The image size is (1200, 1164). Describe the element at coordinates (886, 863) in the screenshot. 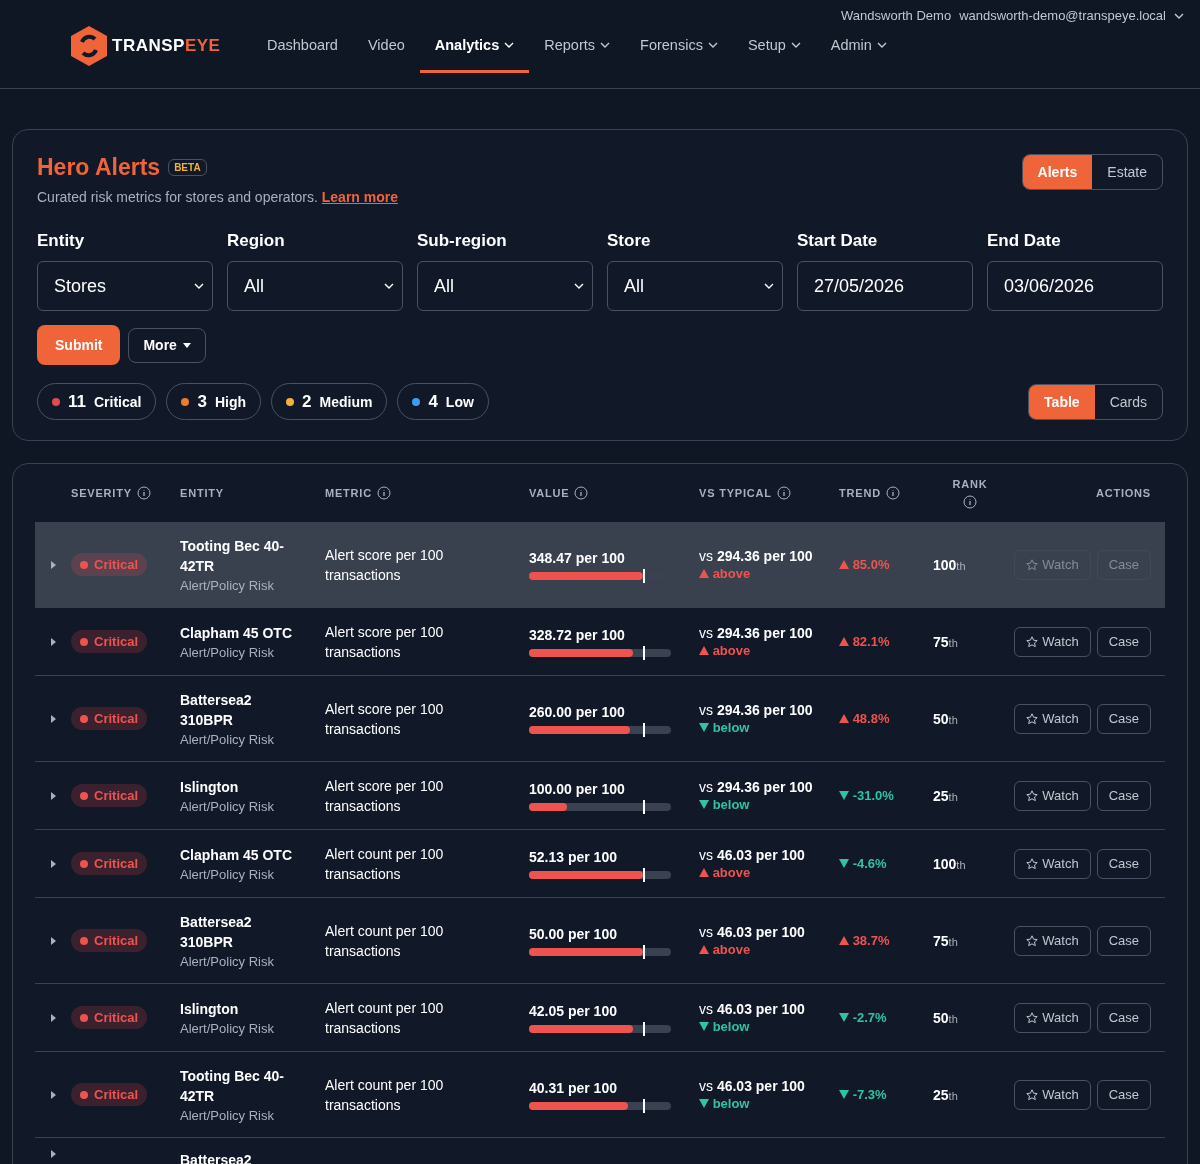

I see `trend-value: -4.6%` at that location.